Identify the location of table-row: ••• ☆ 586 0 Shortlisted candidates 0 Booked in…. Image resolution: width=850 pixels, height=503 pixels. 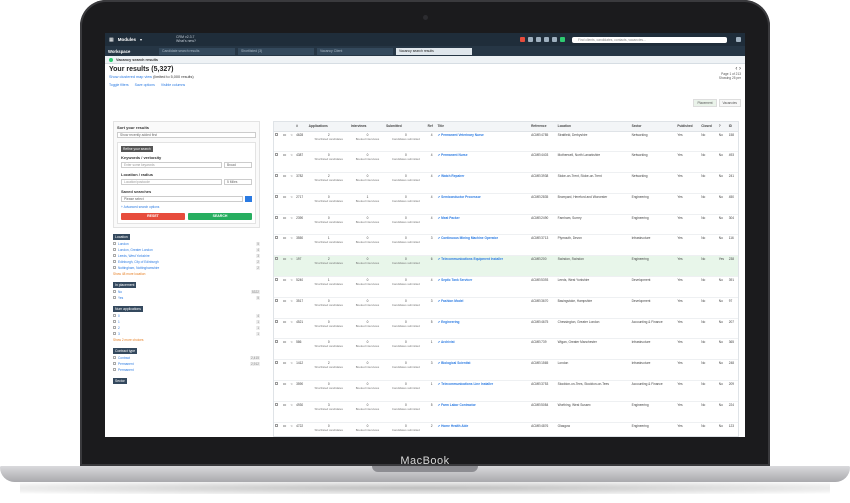
(506, 349).